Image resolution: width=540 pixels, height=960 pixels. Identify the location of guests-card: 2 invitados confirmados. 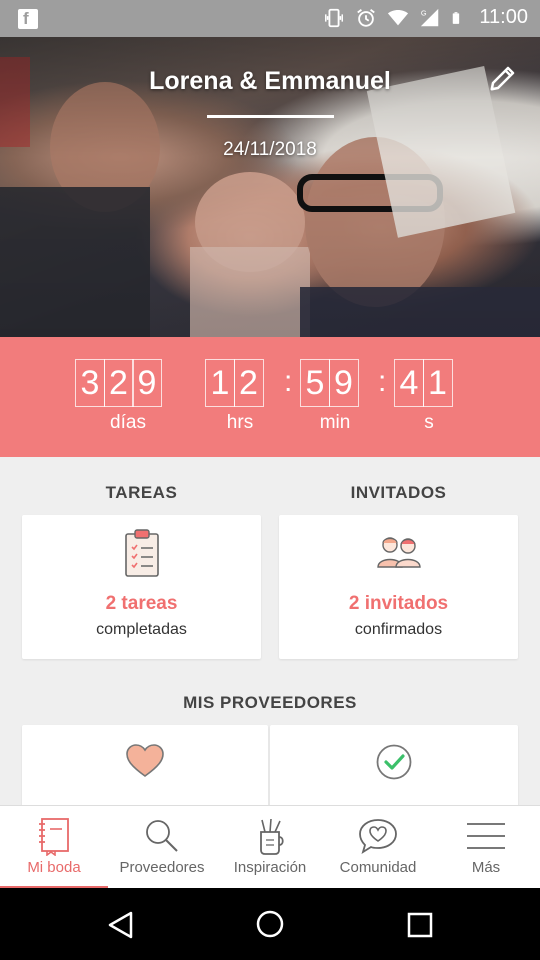
(398, 587).